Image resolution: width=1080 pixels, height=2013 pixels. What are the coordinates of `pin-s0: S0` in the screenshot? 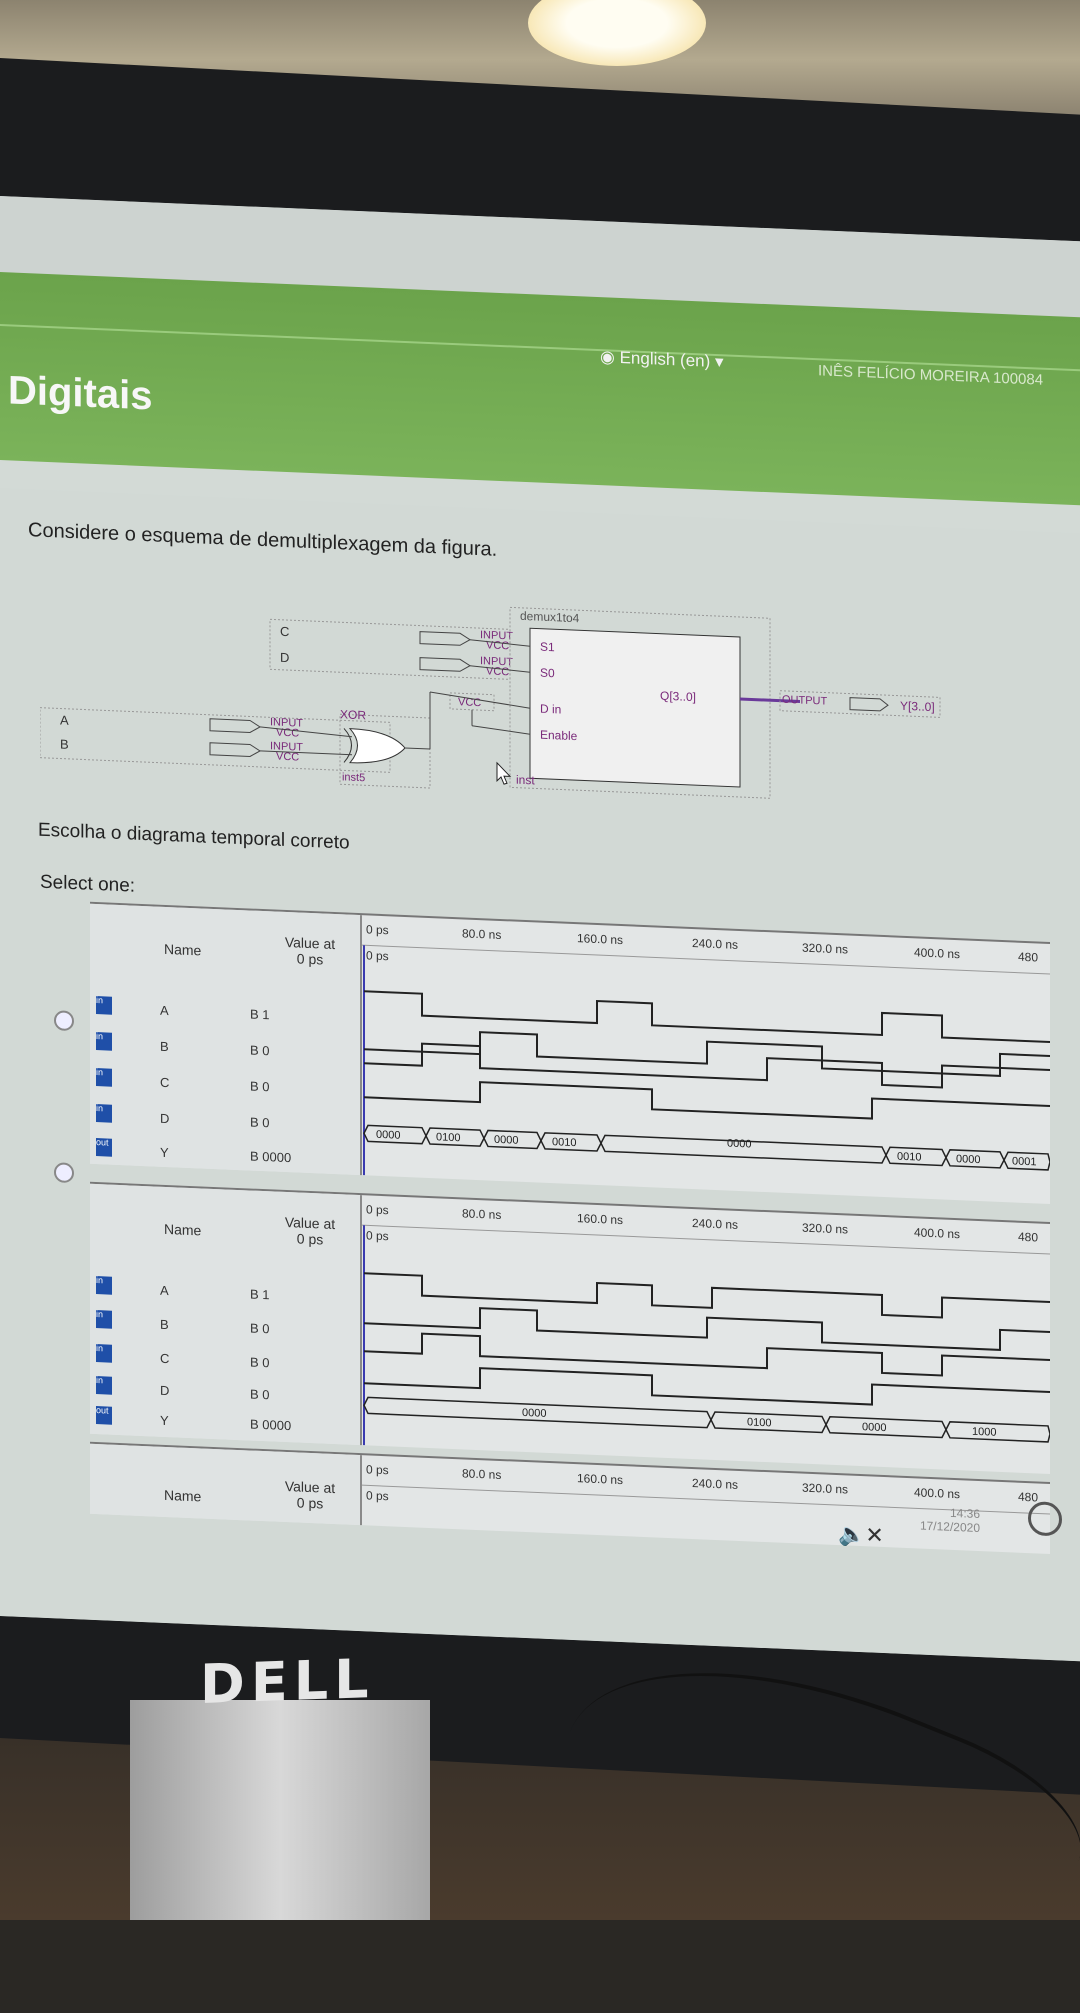 It's located at (547, 673).